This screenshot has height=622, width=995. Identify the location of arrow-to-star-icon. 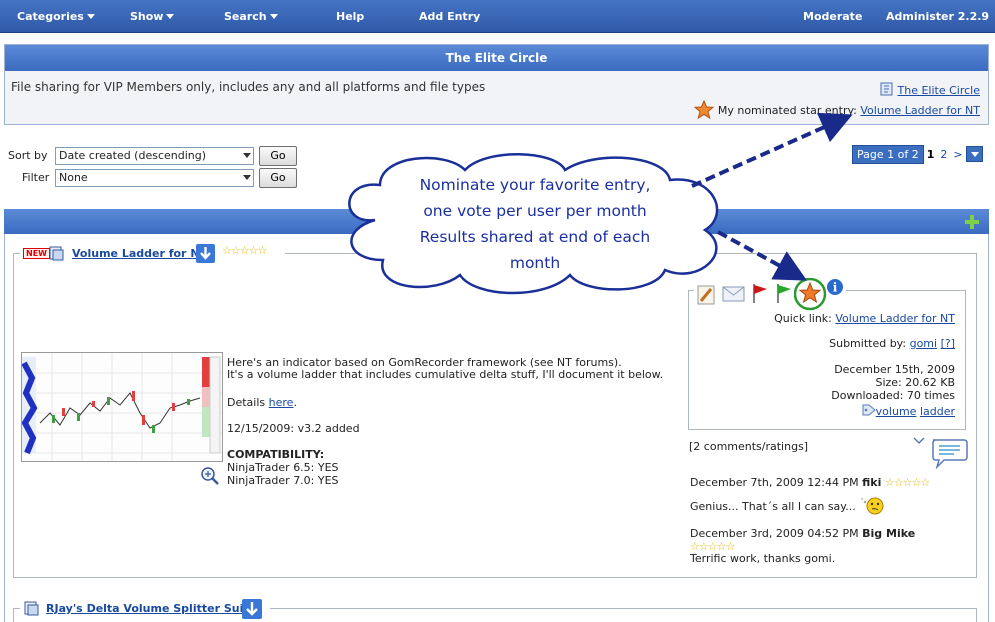
(762, 255).